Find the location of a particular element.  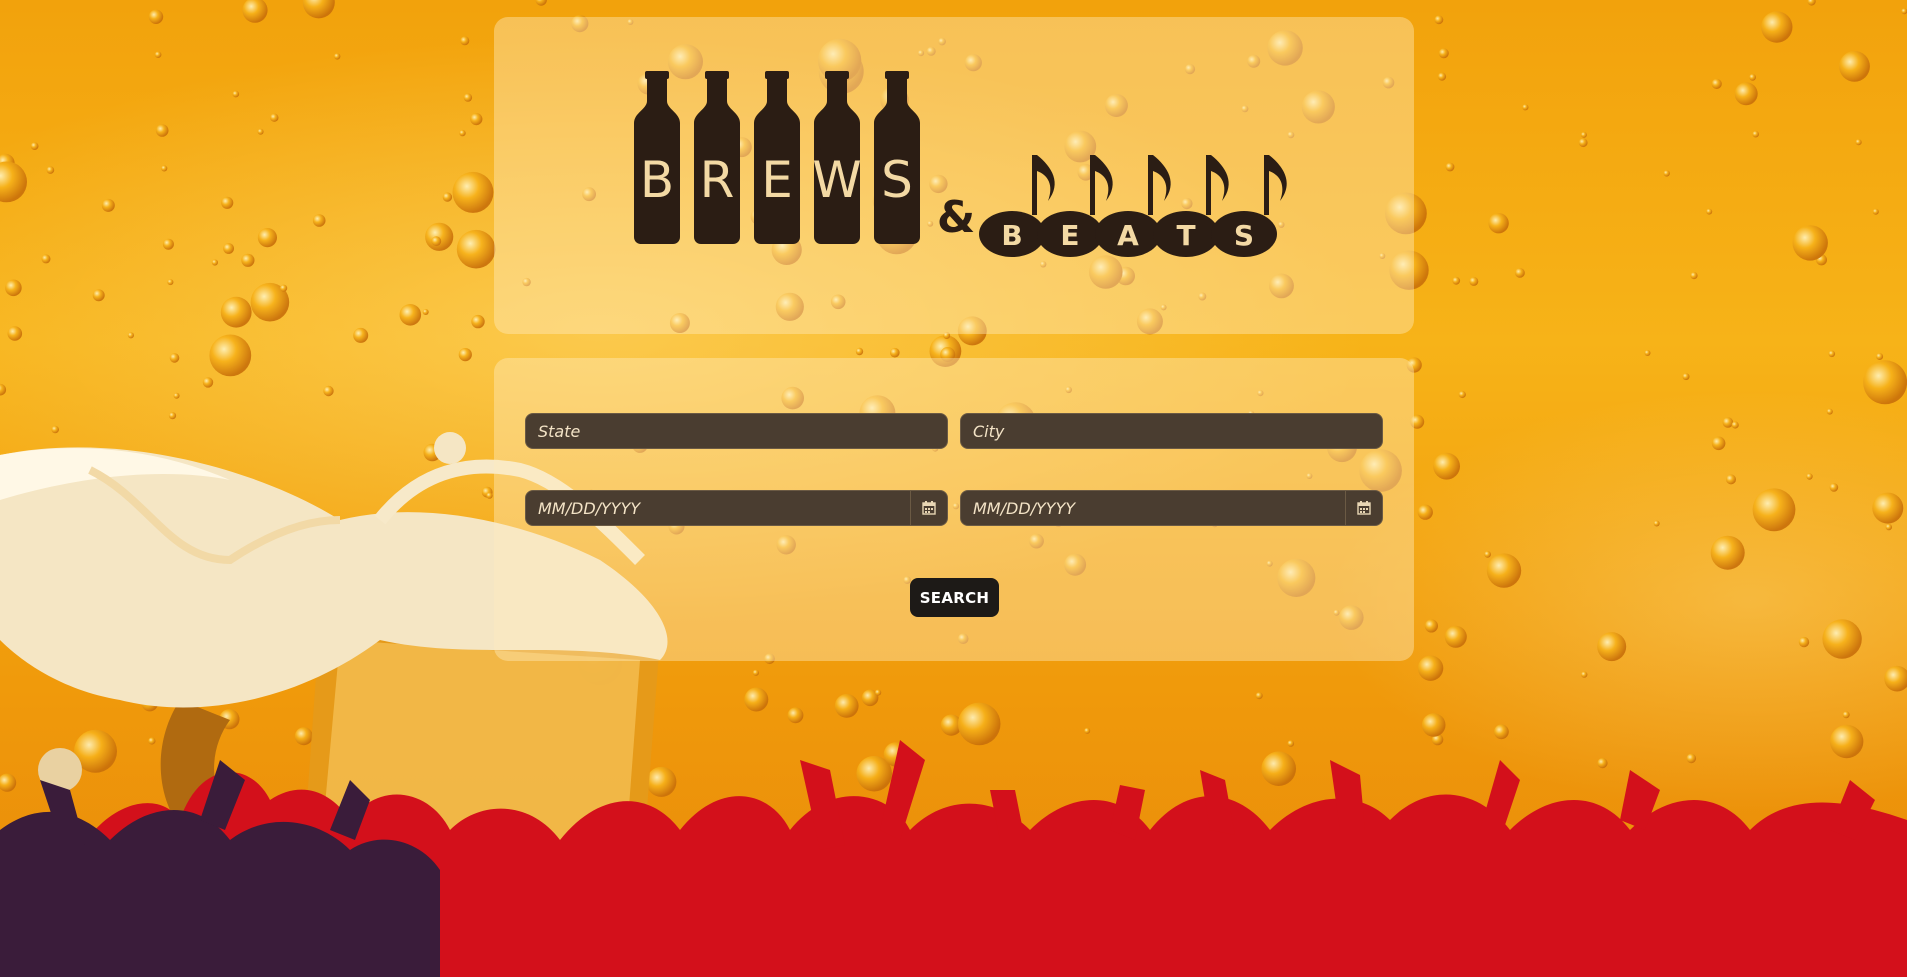

end-date-calendar-button is located at coordinates (1363, 508).